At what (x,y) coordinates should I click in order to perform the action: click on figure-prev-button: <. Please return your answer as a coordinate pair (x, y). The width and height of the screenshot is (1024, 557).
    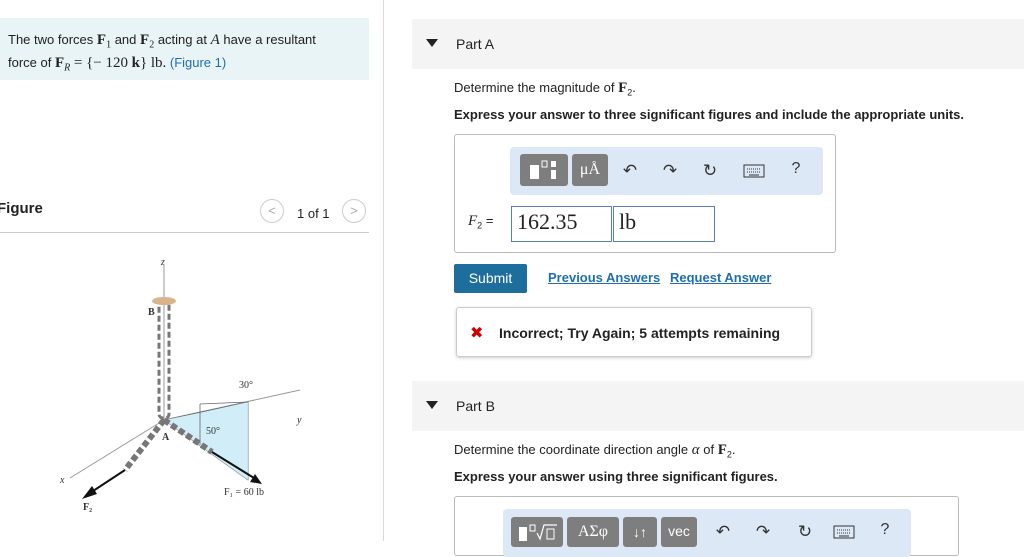
    Looking at the image, I should click on (272, 211).